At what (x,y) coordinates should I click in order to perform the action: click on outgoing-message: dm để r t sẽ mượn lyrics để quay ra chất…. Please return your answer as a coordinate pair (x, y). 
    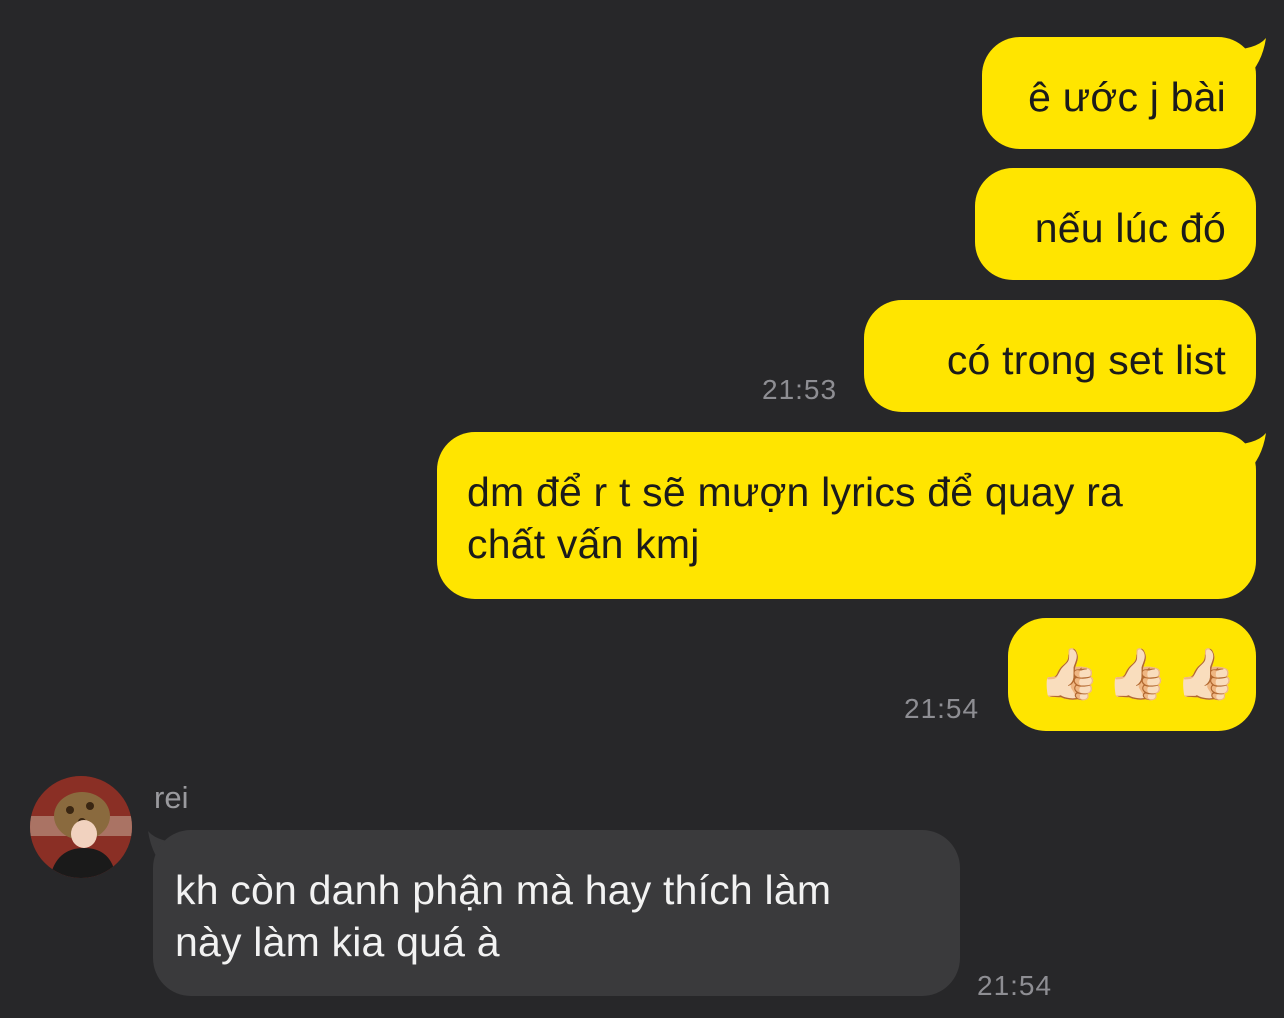
    Looking at the image, I should click on (846, 515).